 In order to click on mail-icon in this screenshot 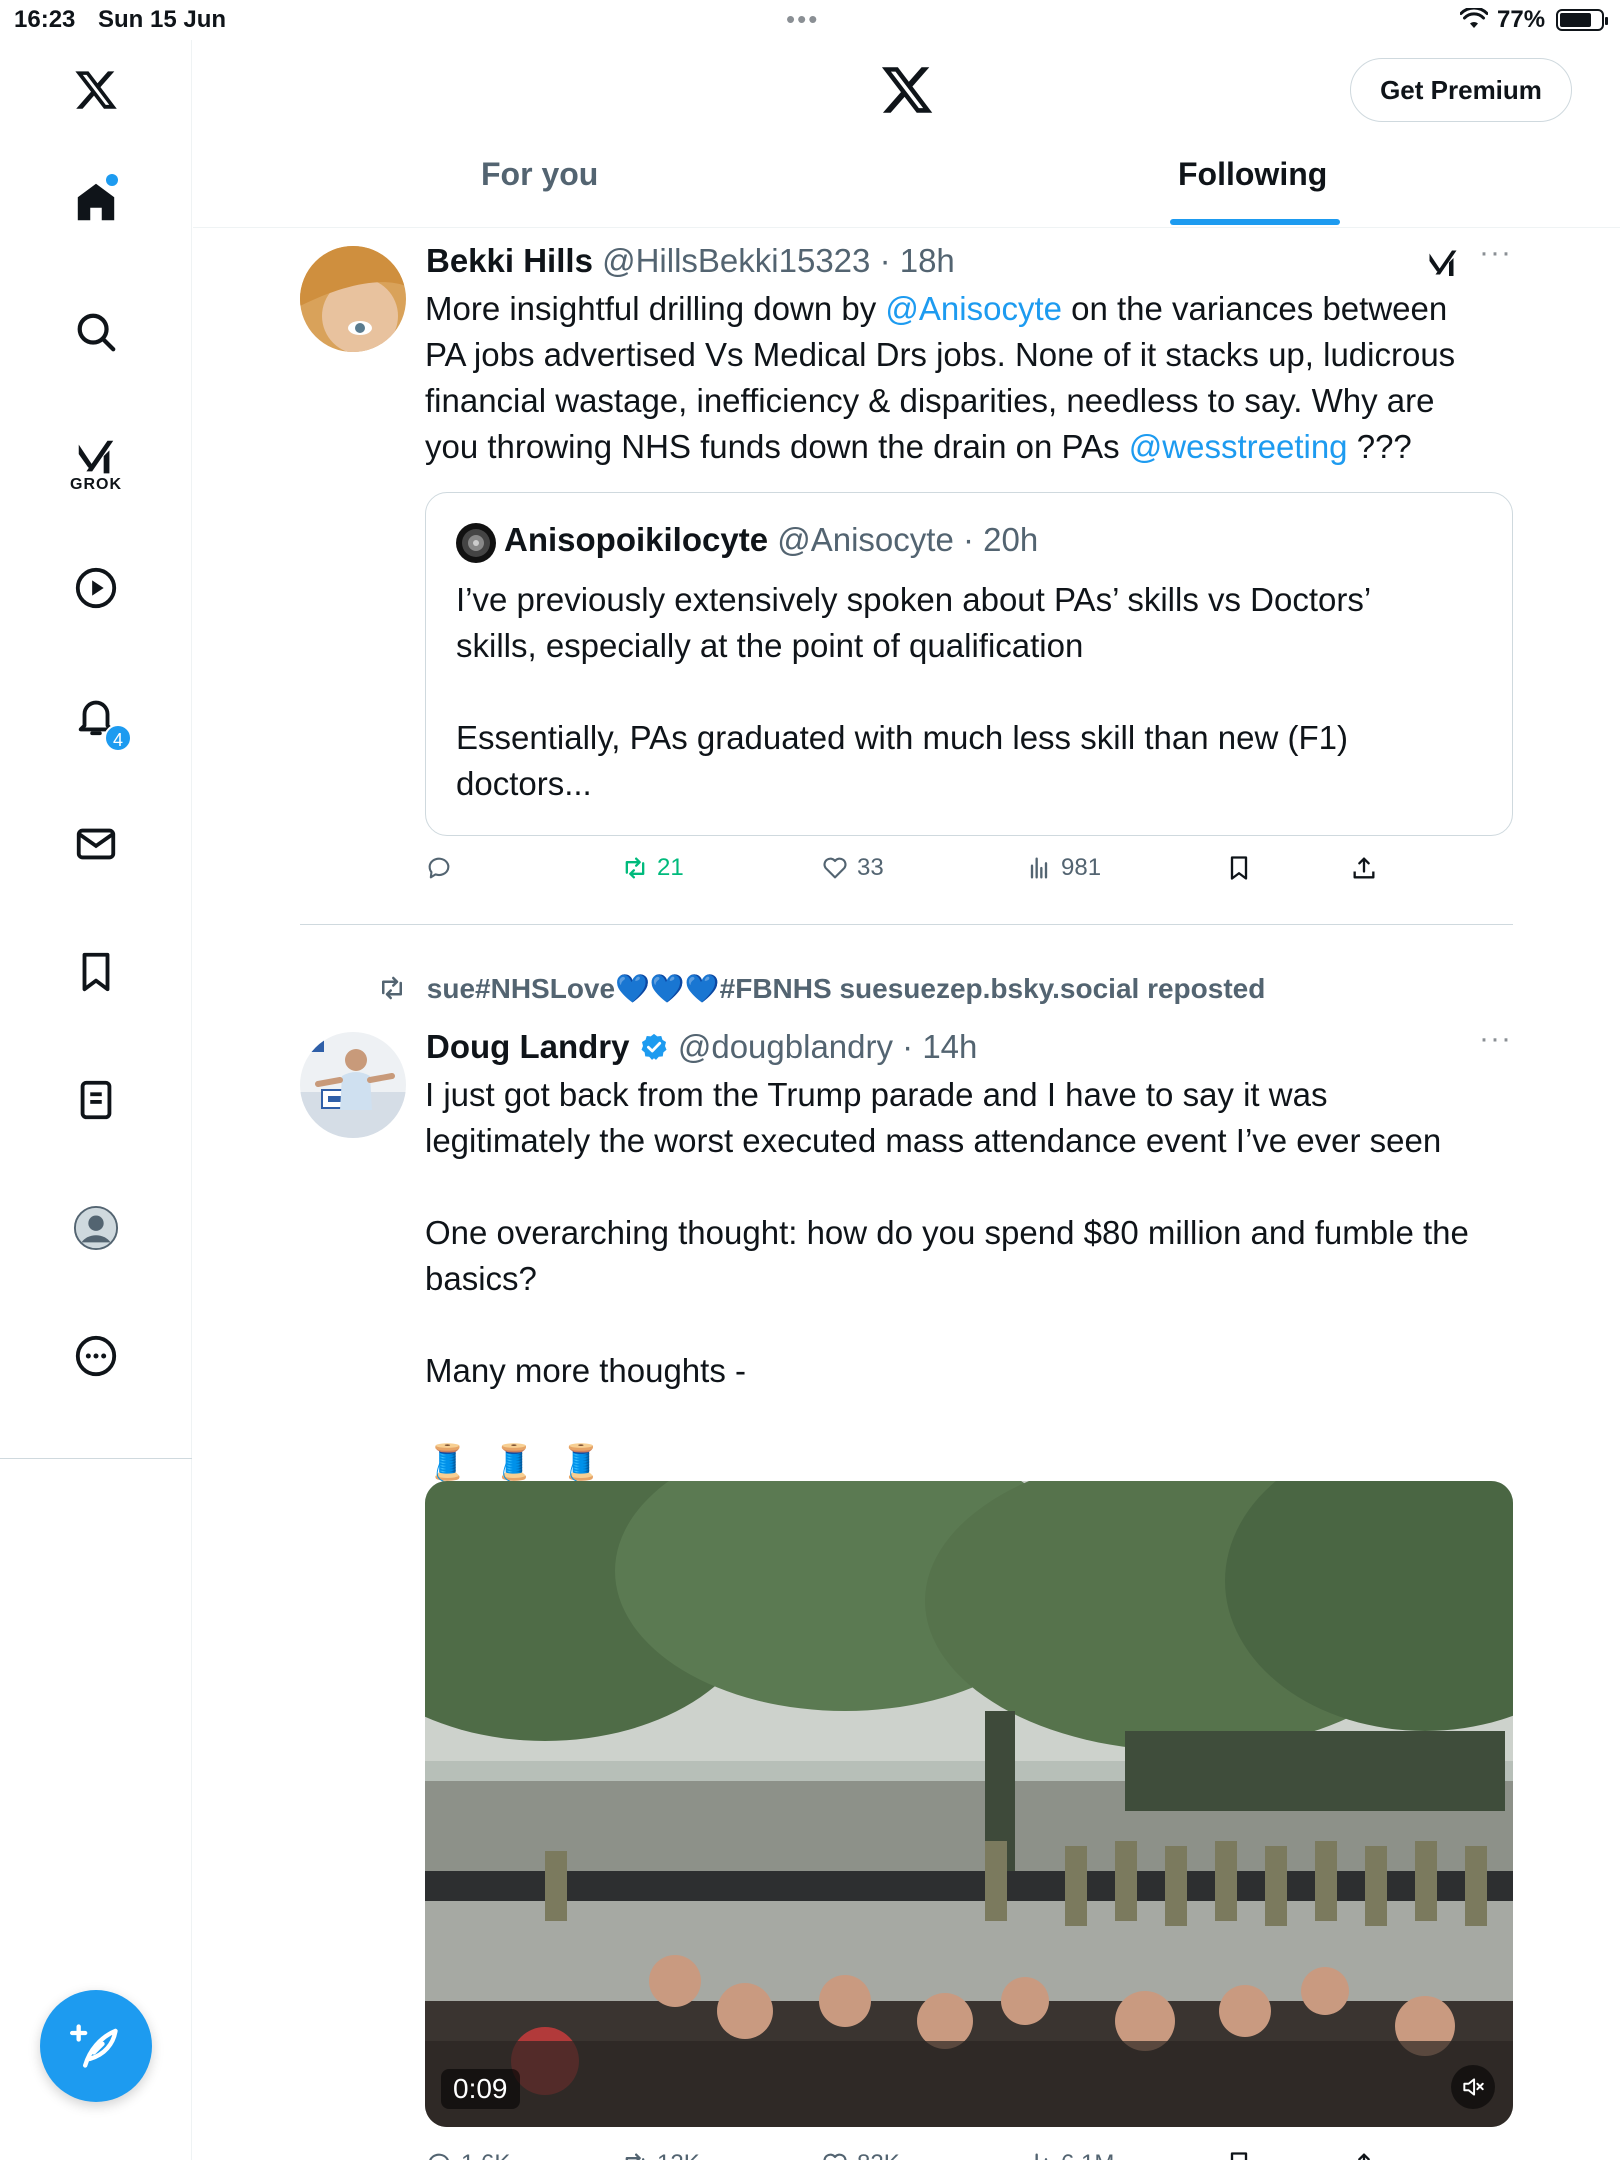, I will do `click(96, 844)`.